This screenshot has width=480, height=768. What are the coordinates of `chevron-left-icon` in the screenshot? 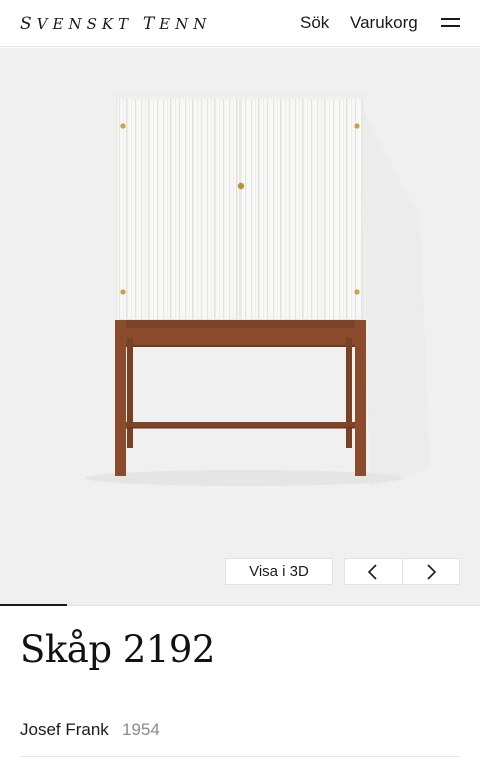 It's located at (372, 572).